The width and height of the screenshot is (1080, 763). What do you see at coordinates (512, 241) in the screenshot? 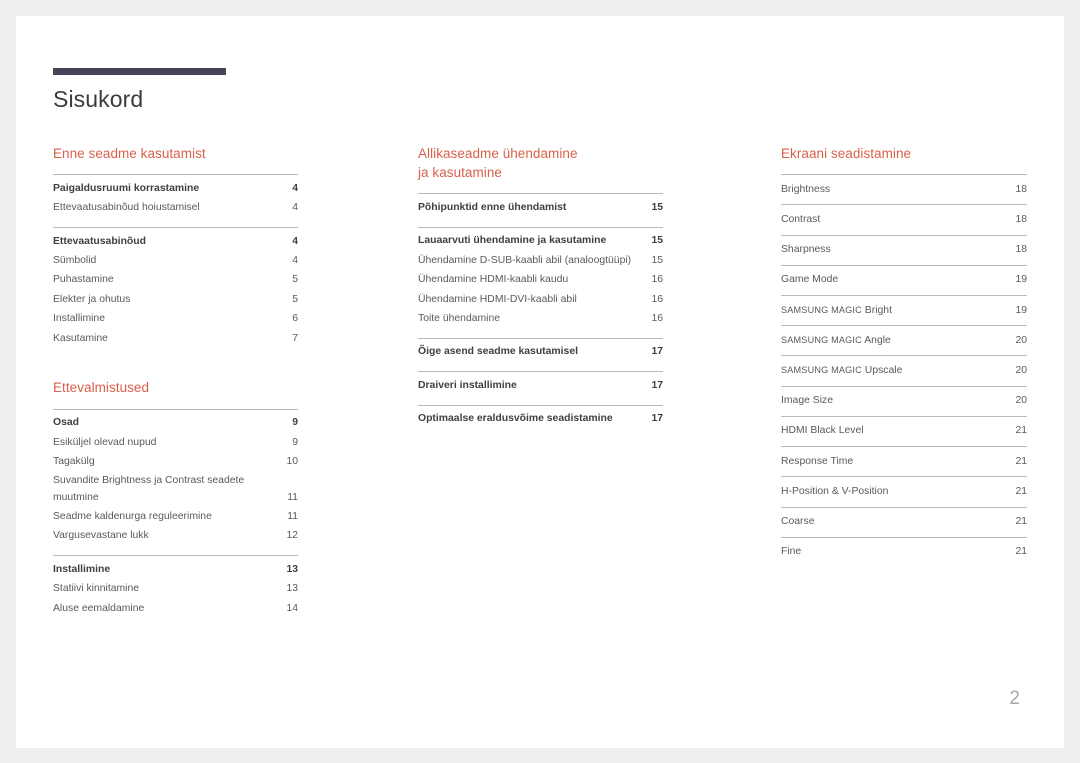
I see `toc-entry-label: Lauaarvuti ühendamine ja kasutamine` at bounding box center [512, 241].